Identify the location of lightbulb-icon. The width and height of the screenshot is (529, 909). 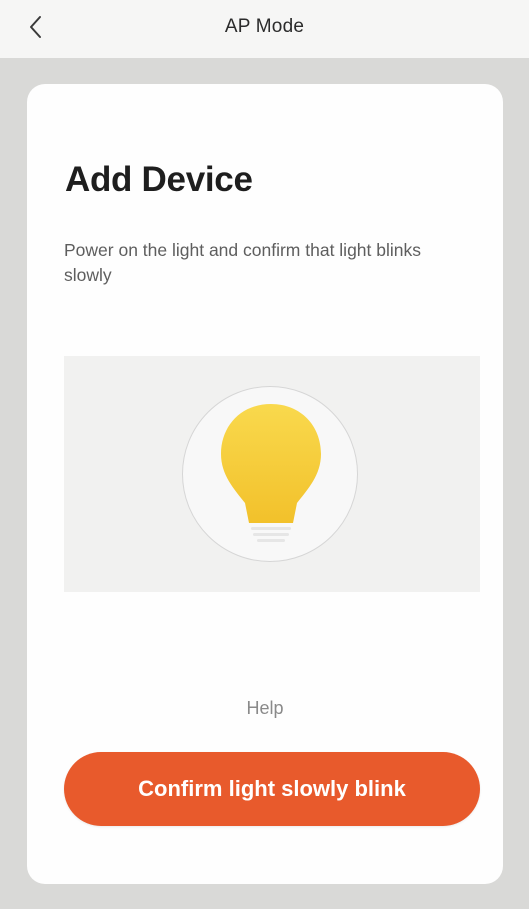
(271, 473).